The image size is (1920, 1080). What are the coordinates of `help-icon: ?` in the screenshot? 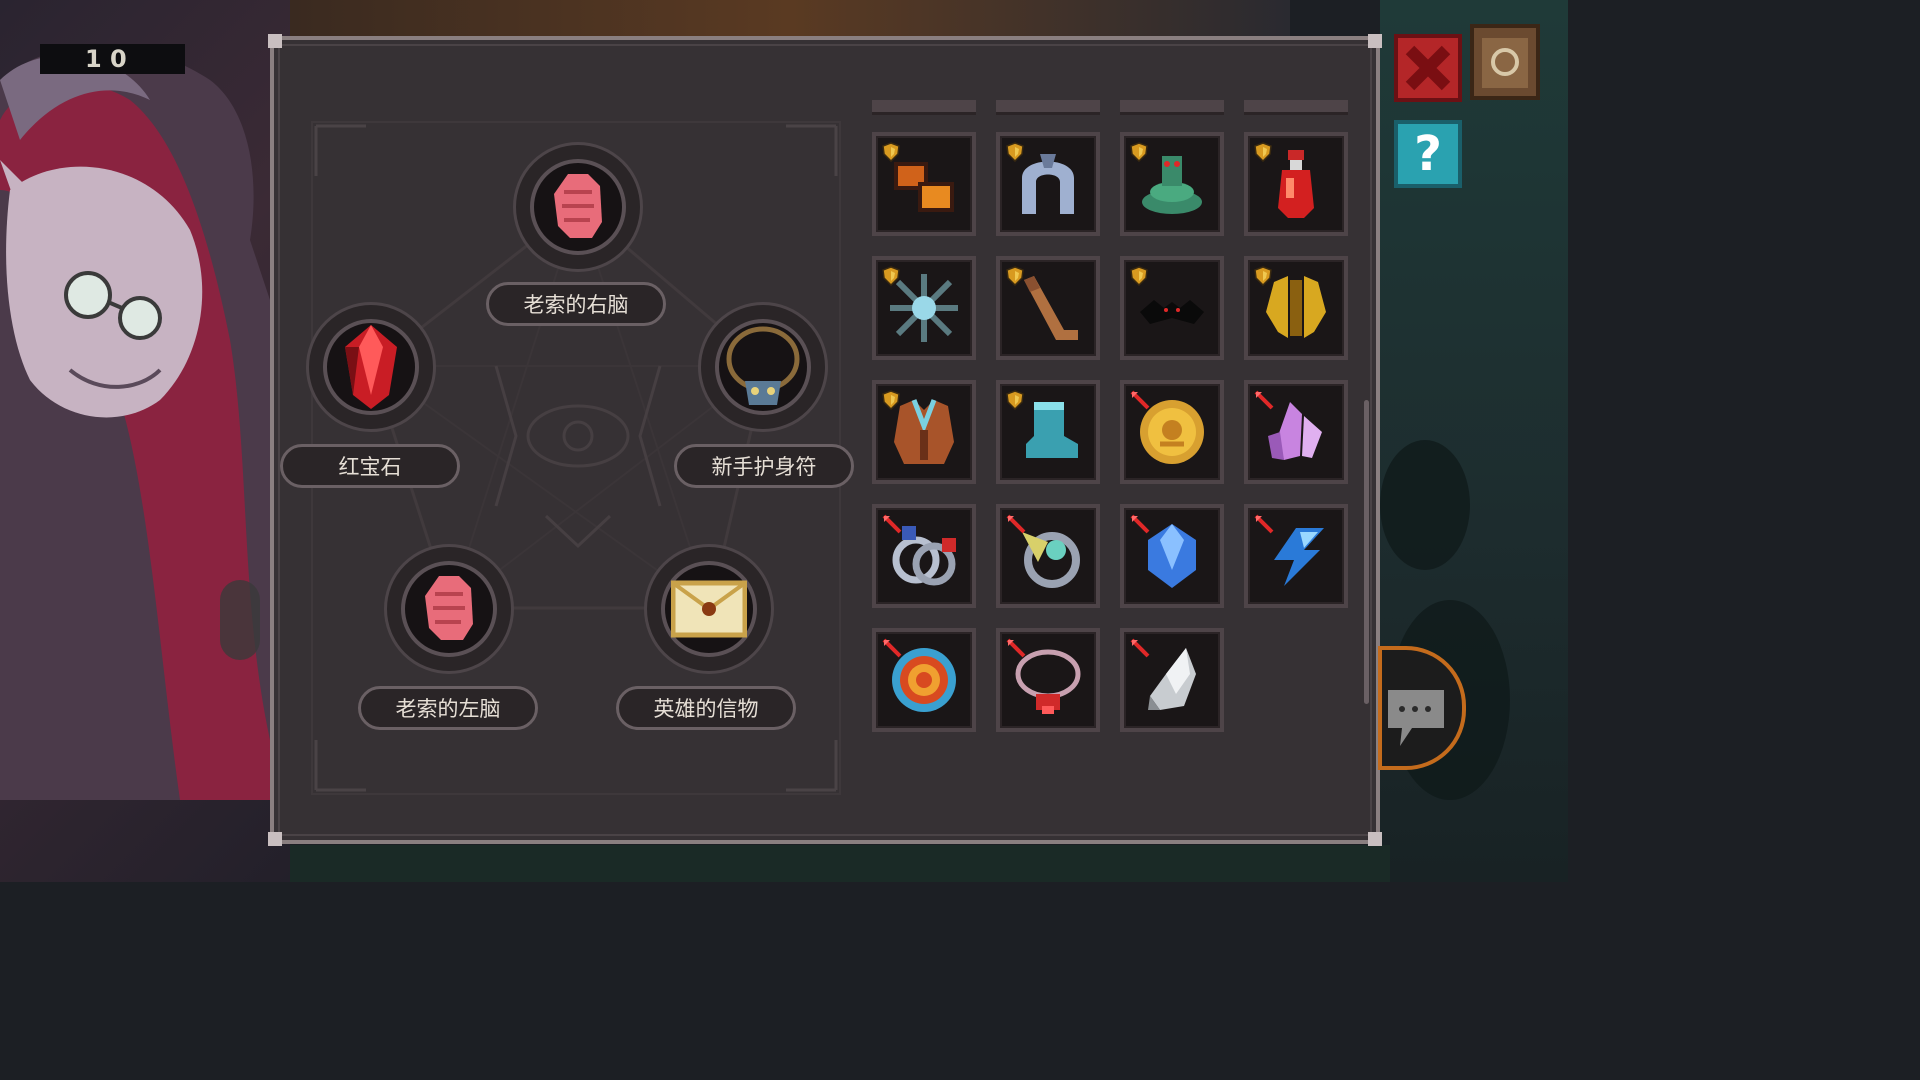 It's located at (1428, 154).